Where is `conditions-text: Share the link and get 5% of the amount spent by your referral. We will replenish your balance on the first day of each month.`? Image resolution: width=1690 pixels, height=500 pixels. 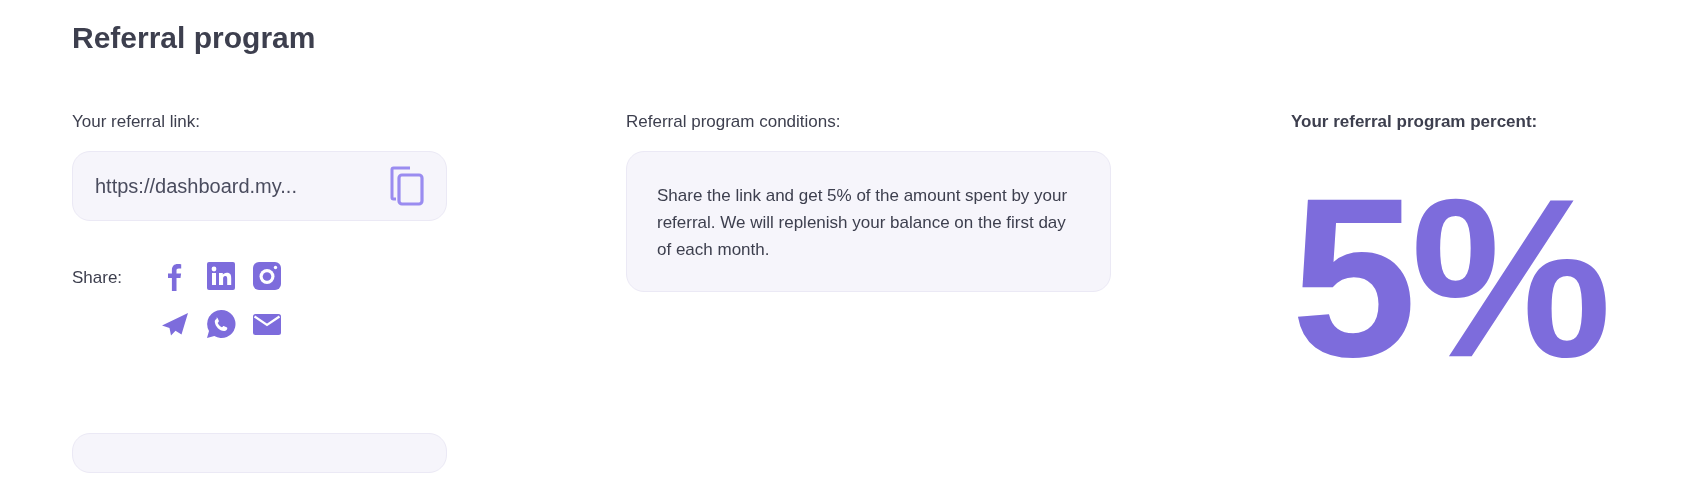
conditions-text: Share the link and get 5% of the amount spent by your referral. We will replenish your balance on the first day of each month. is located at coordinates (868, 221).